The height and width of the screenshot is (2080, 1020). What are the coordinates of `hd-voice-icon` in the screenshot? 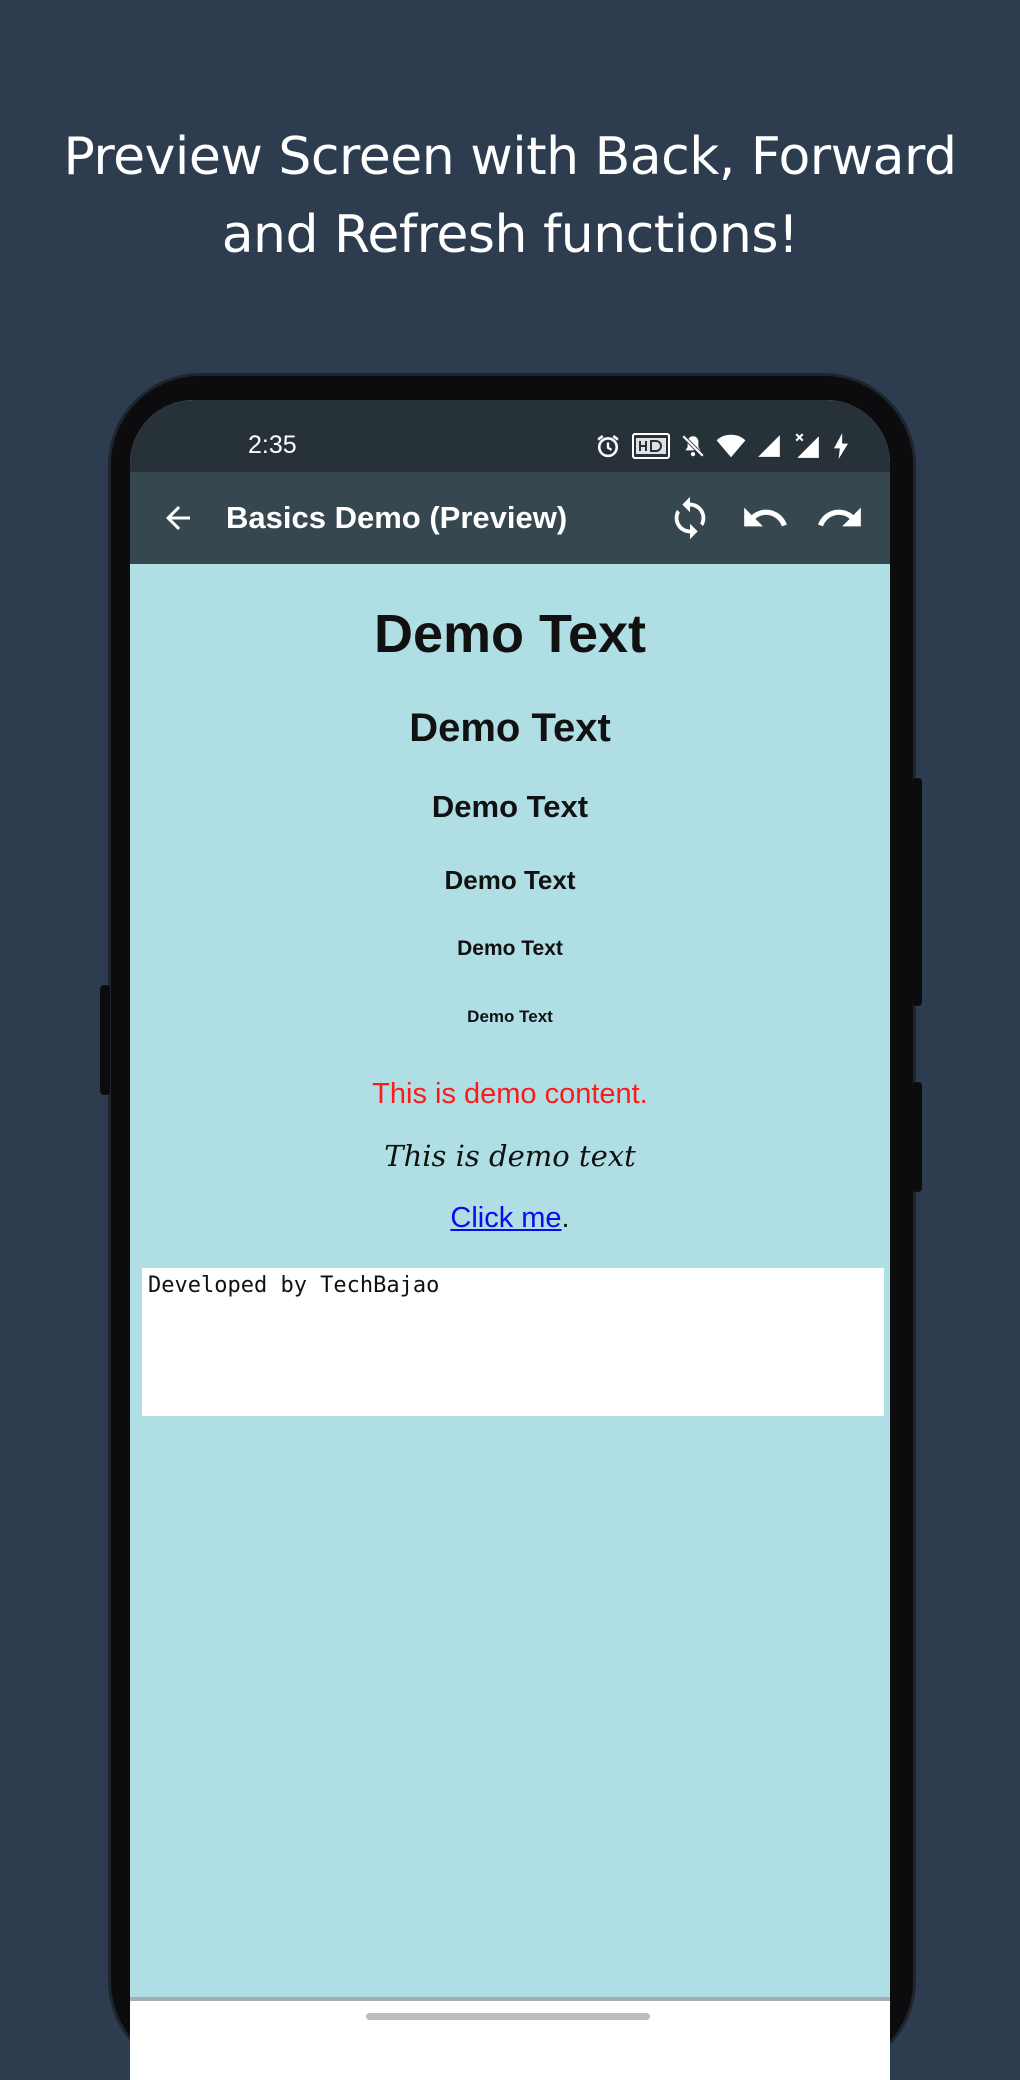 It's located at (651, 446).